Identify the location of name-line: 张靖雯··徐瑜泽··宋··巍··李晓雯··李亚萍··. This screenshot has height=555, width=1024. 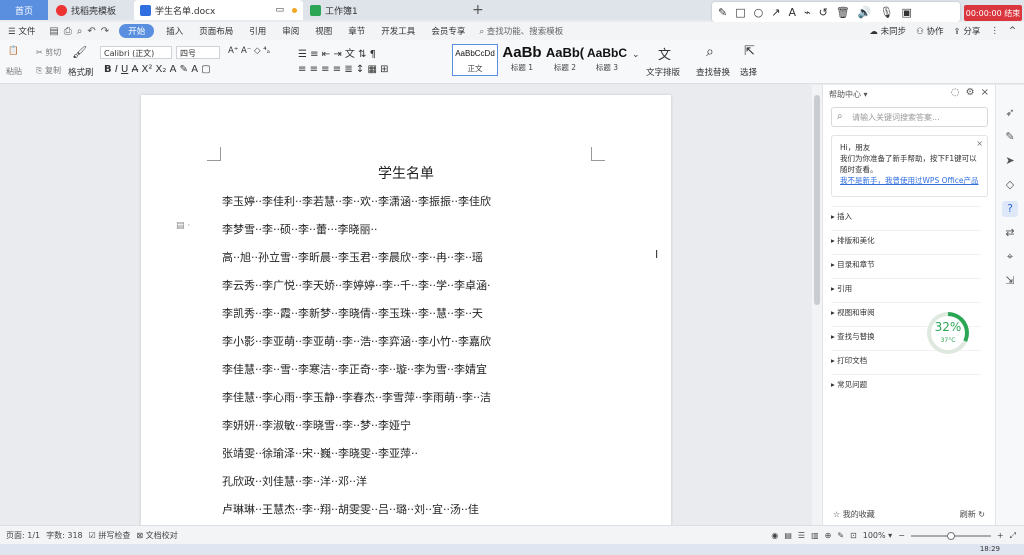
(412, 459).